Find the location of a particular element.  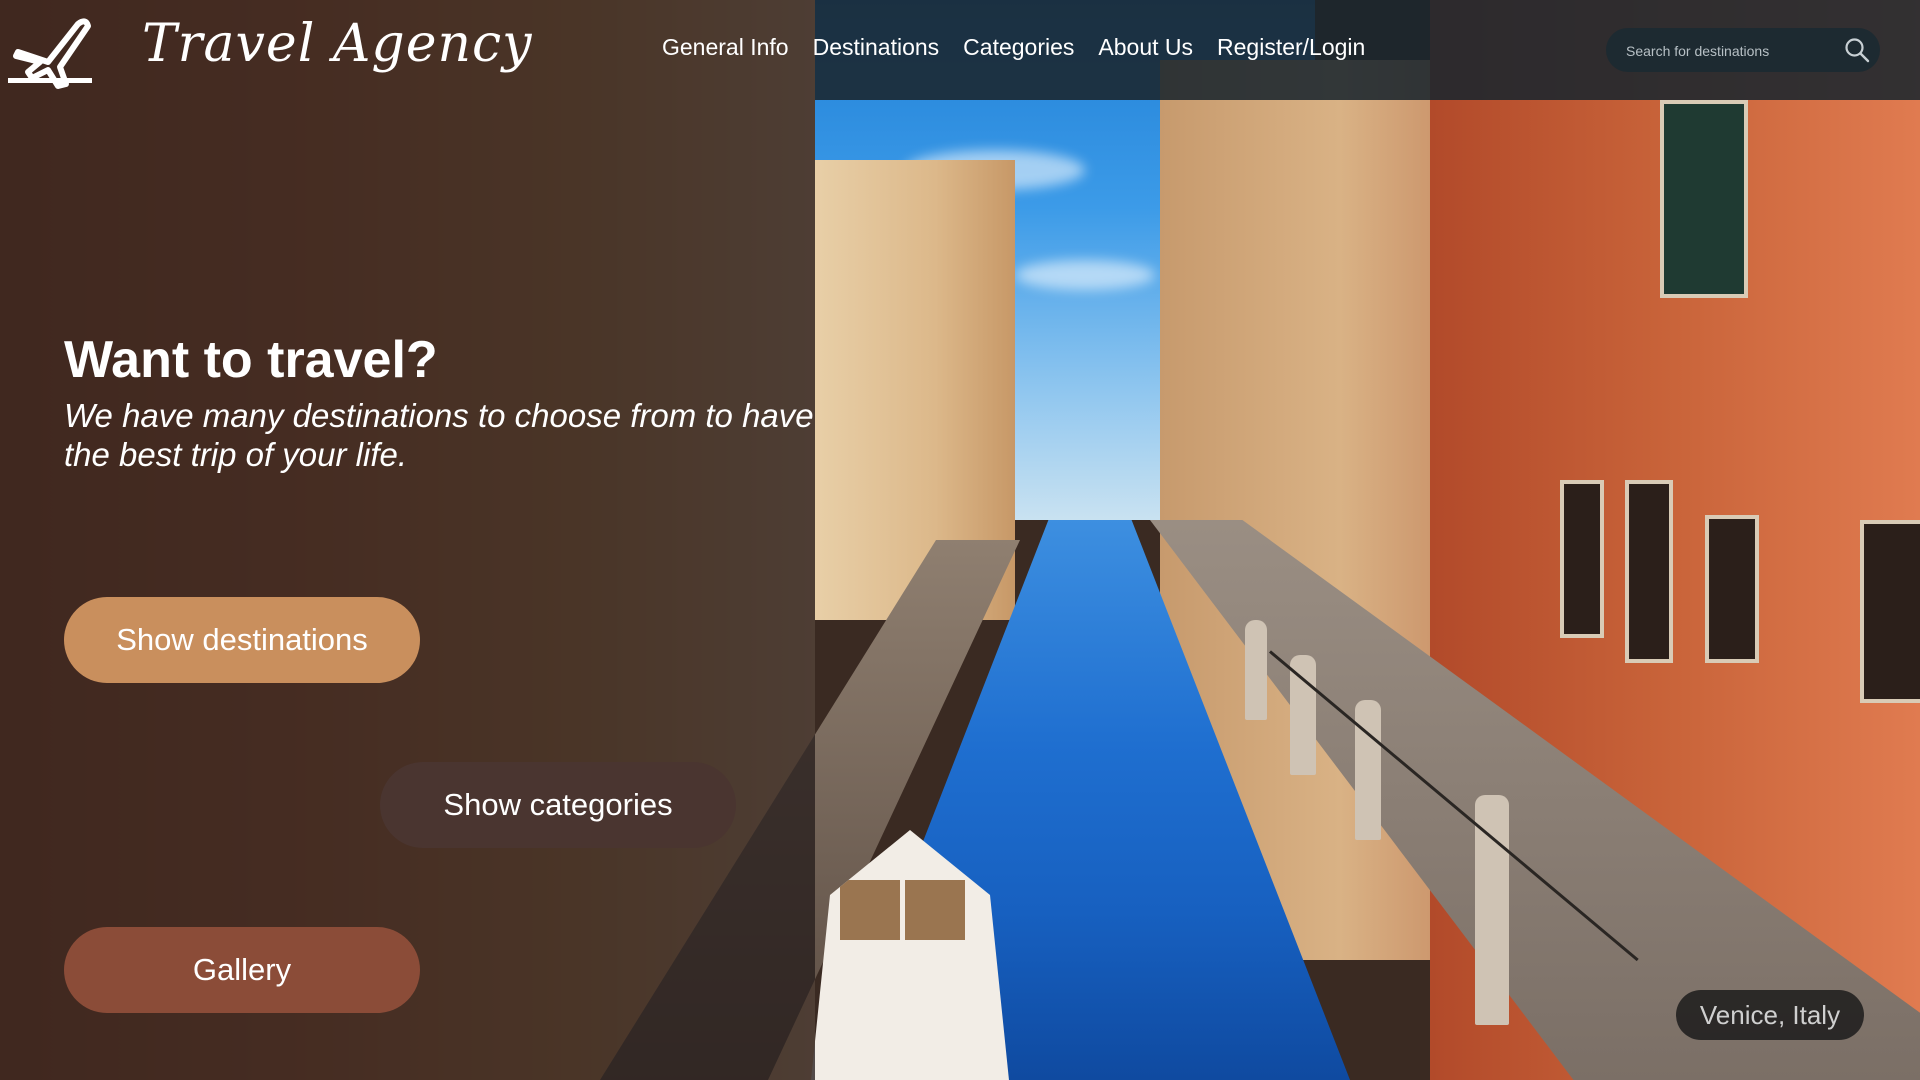

hero-title: Want to travel? is located at coordinates (251, 360).